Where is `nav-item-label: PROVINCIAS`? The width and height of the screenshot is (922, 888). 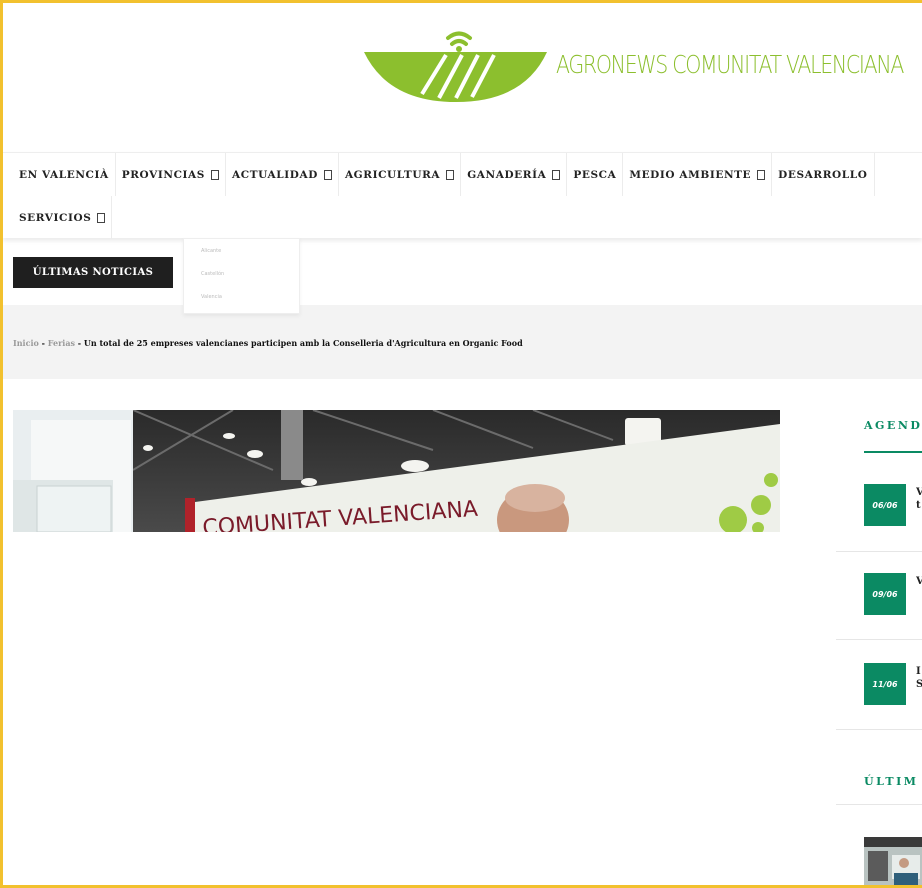 nav-item-label: PROVINCIAS is located at coordinates (163, 174).